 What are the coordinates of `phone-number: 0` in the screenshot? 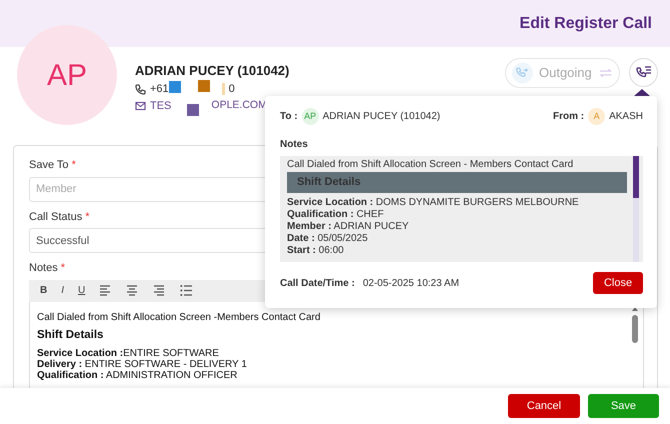 It's located at (231, 89).